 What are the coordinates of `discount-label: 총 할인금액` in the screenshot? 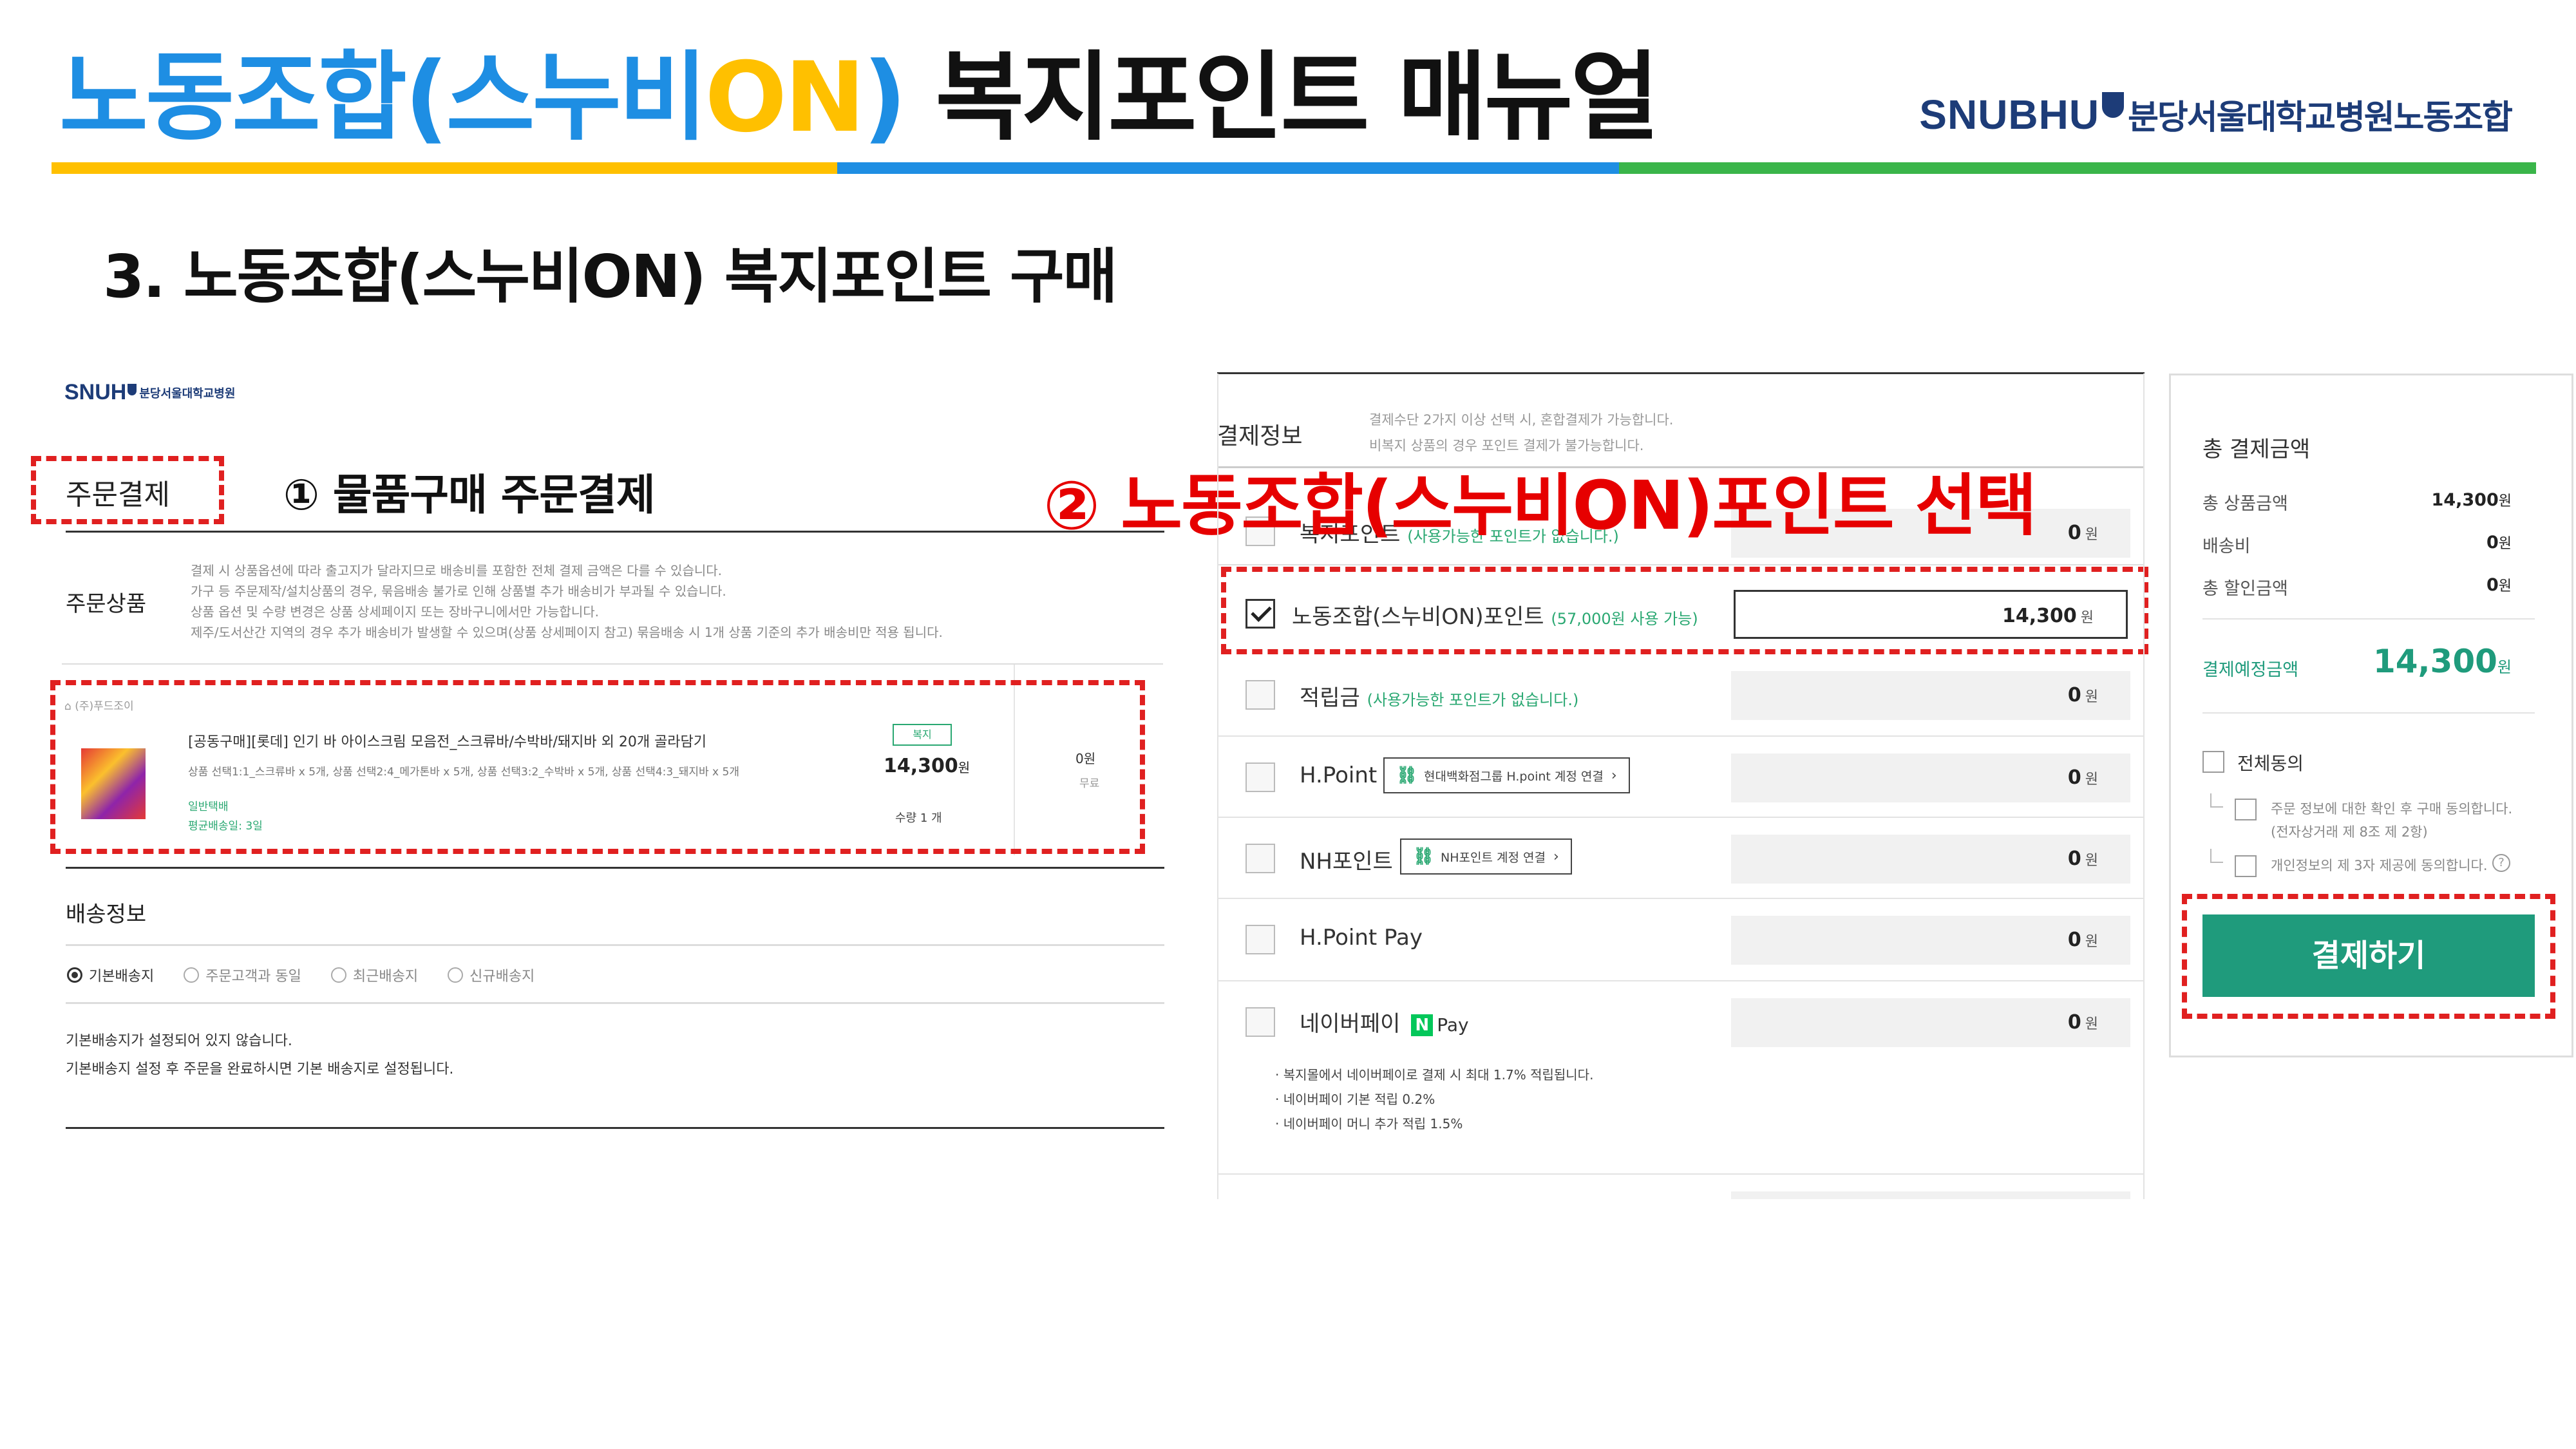 It's located at (2245, 589).